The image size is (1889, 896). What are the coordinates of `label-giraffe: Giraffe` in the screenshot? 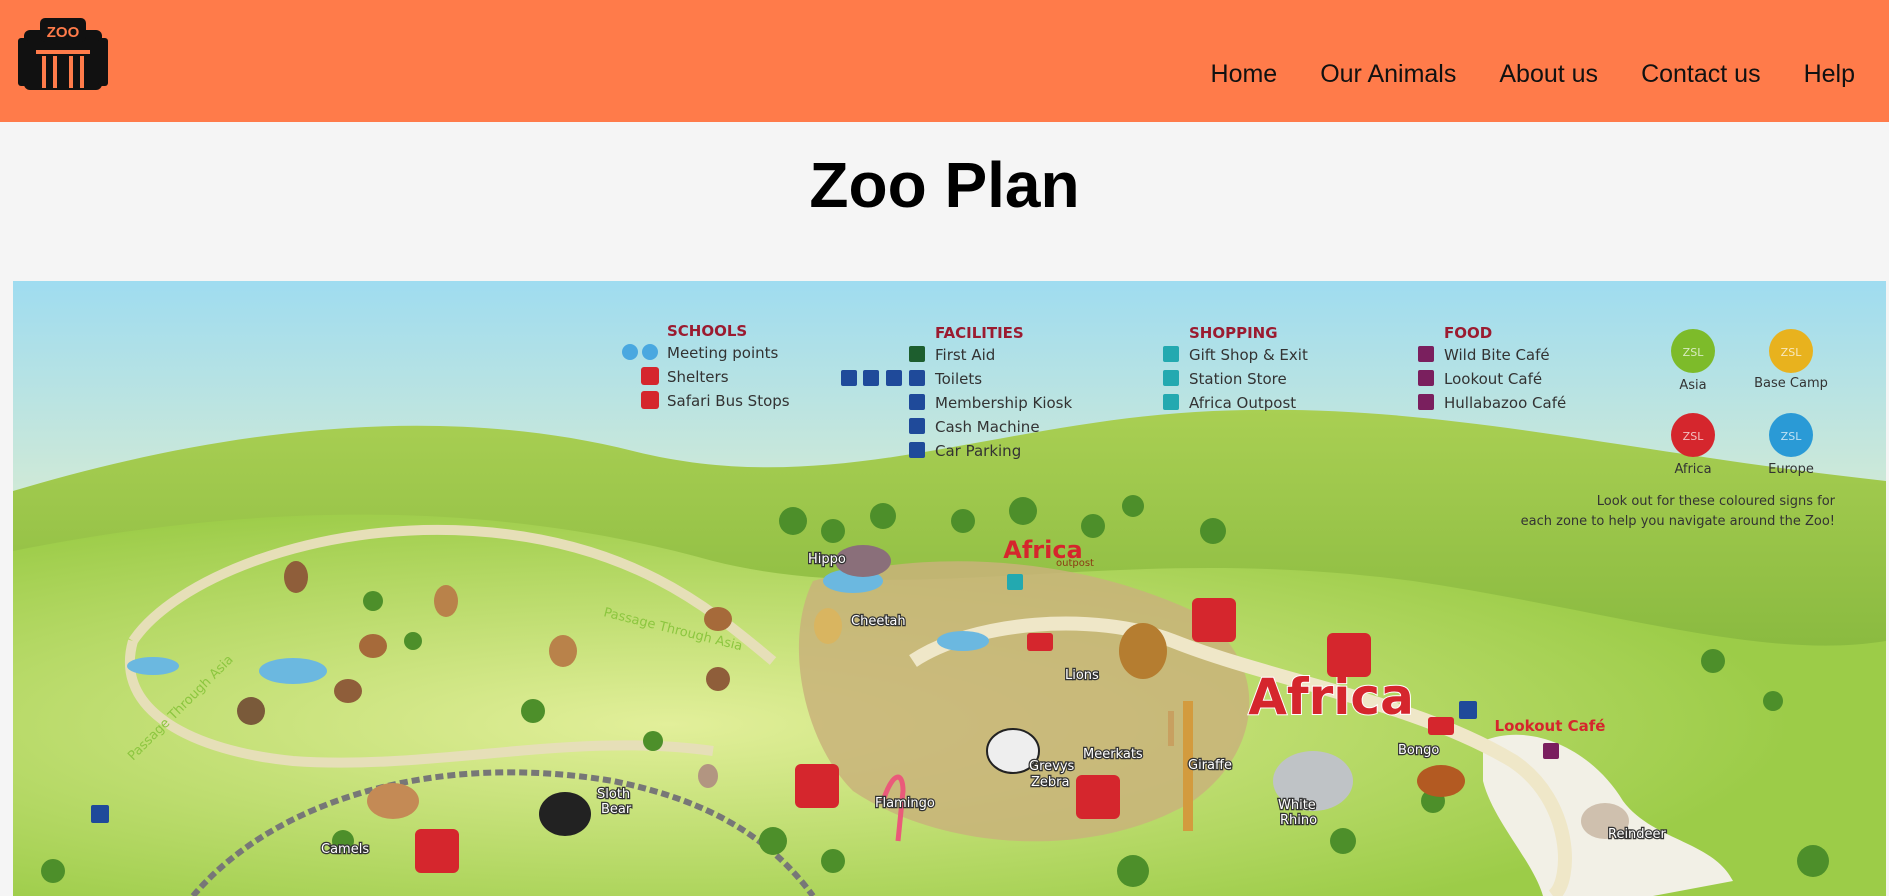 It's located at (1210, 765).